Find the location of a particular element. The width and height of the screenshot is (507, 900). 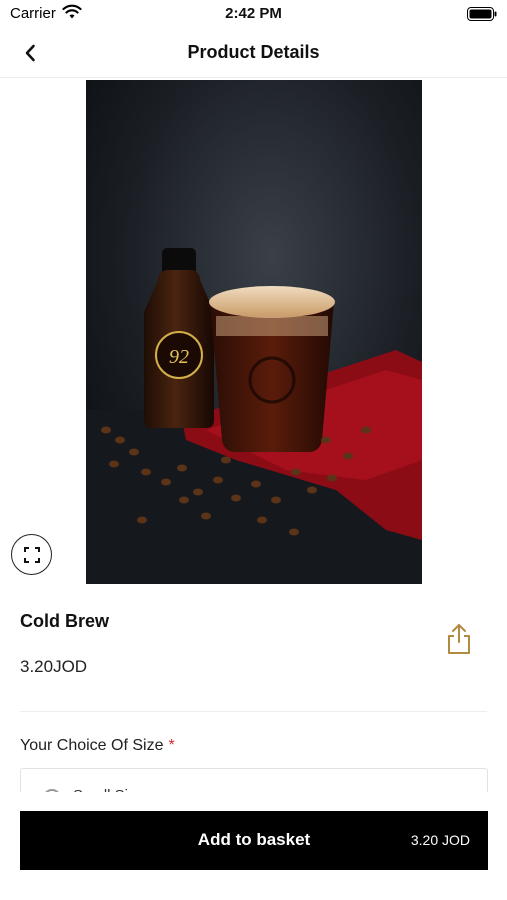

battery-icon is located at coordinates (482, 14).